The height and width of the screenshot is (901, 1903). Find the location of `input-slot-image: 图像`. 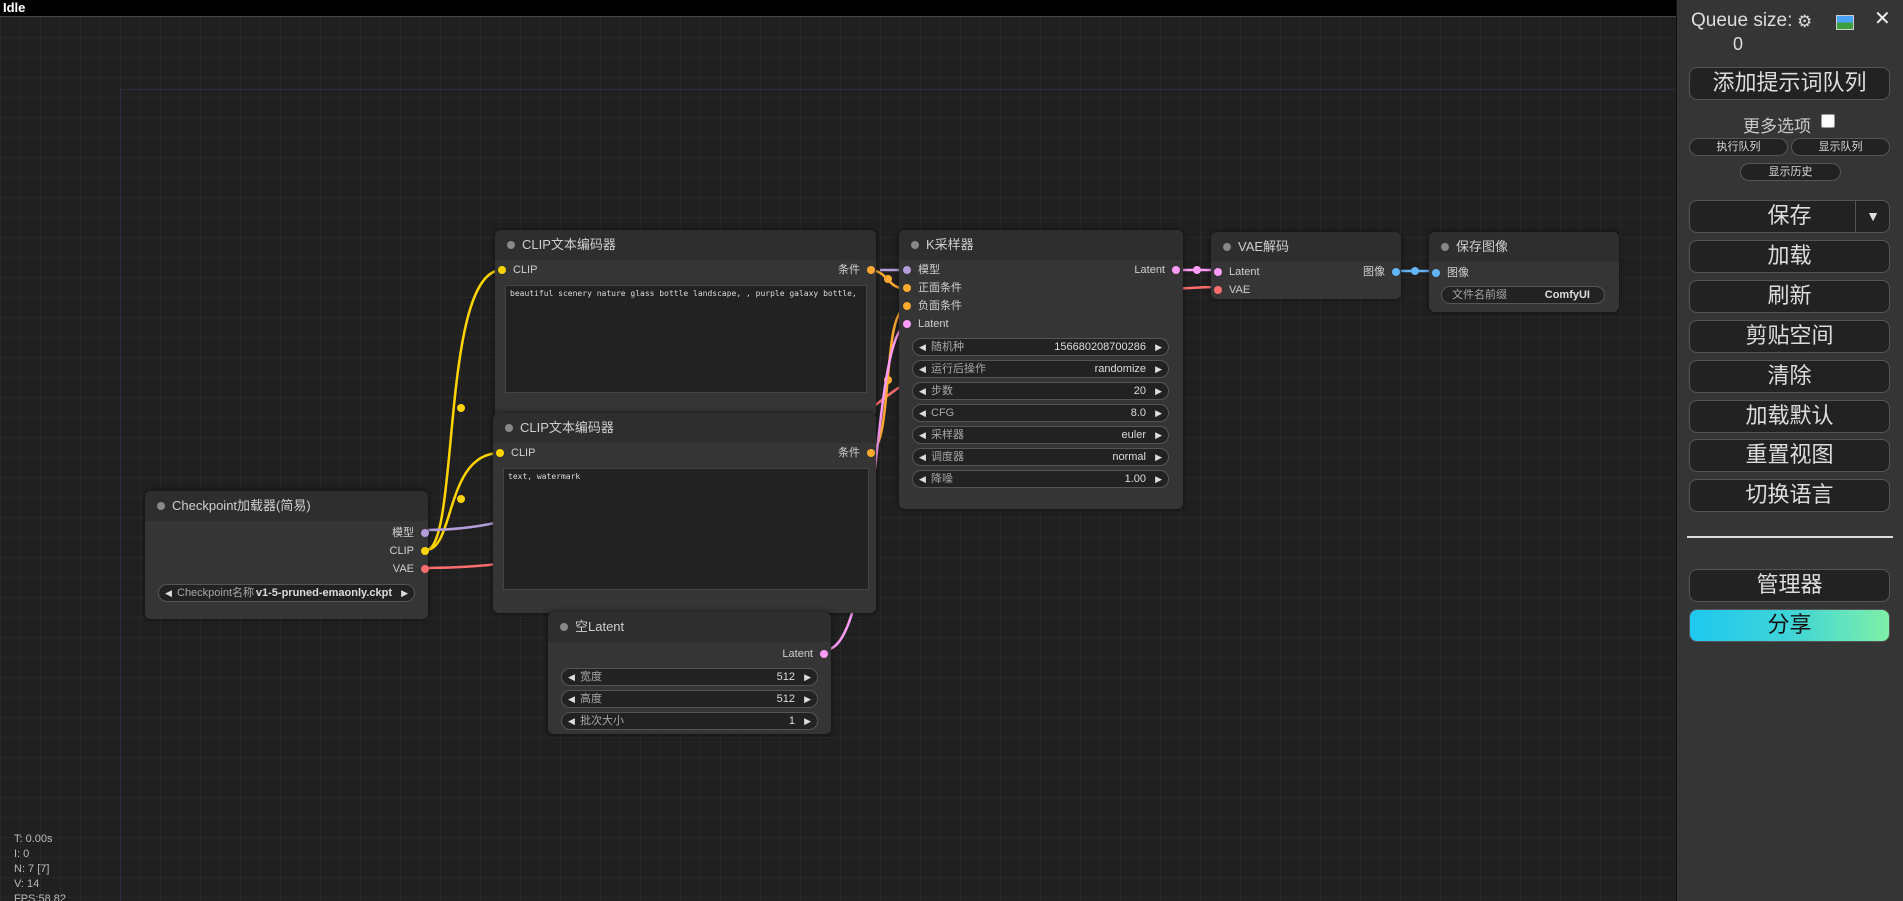

input-slot-image: 图像 is located at coordinates (1450, 273).